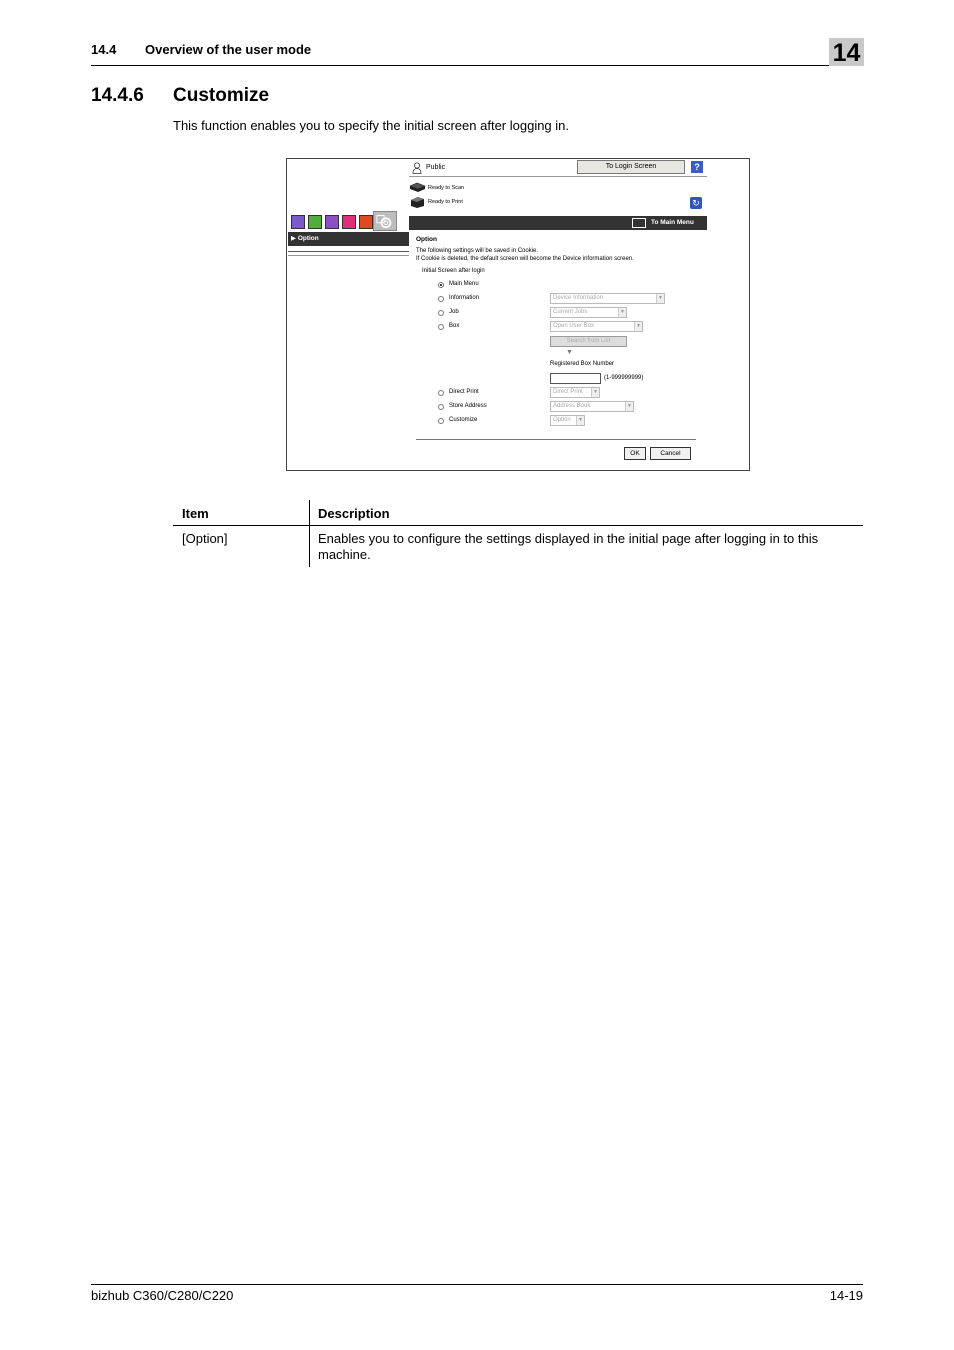  I want to click on tab-store-address-icon, so click(366, 222).